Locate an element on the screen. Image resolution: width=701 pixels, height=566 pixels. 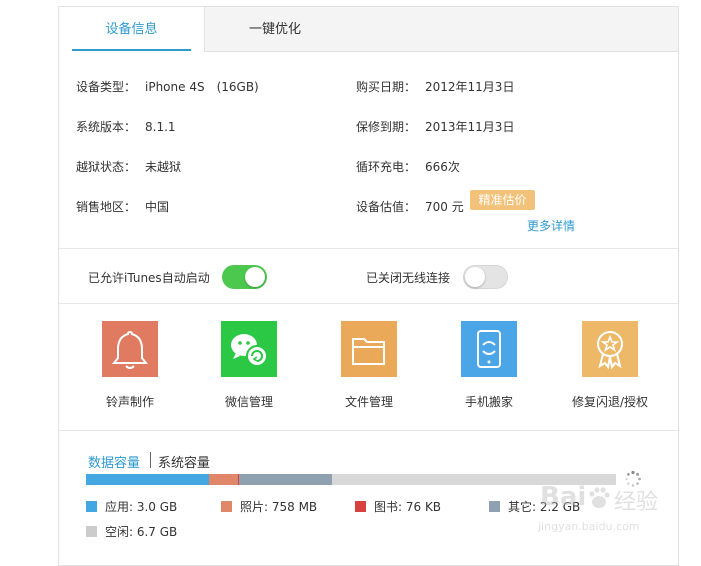
legend-apps: 应用: 3.0 GB is located at coordinates (131, 507).